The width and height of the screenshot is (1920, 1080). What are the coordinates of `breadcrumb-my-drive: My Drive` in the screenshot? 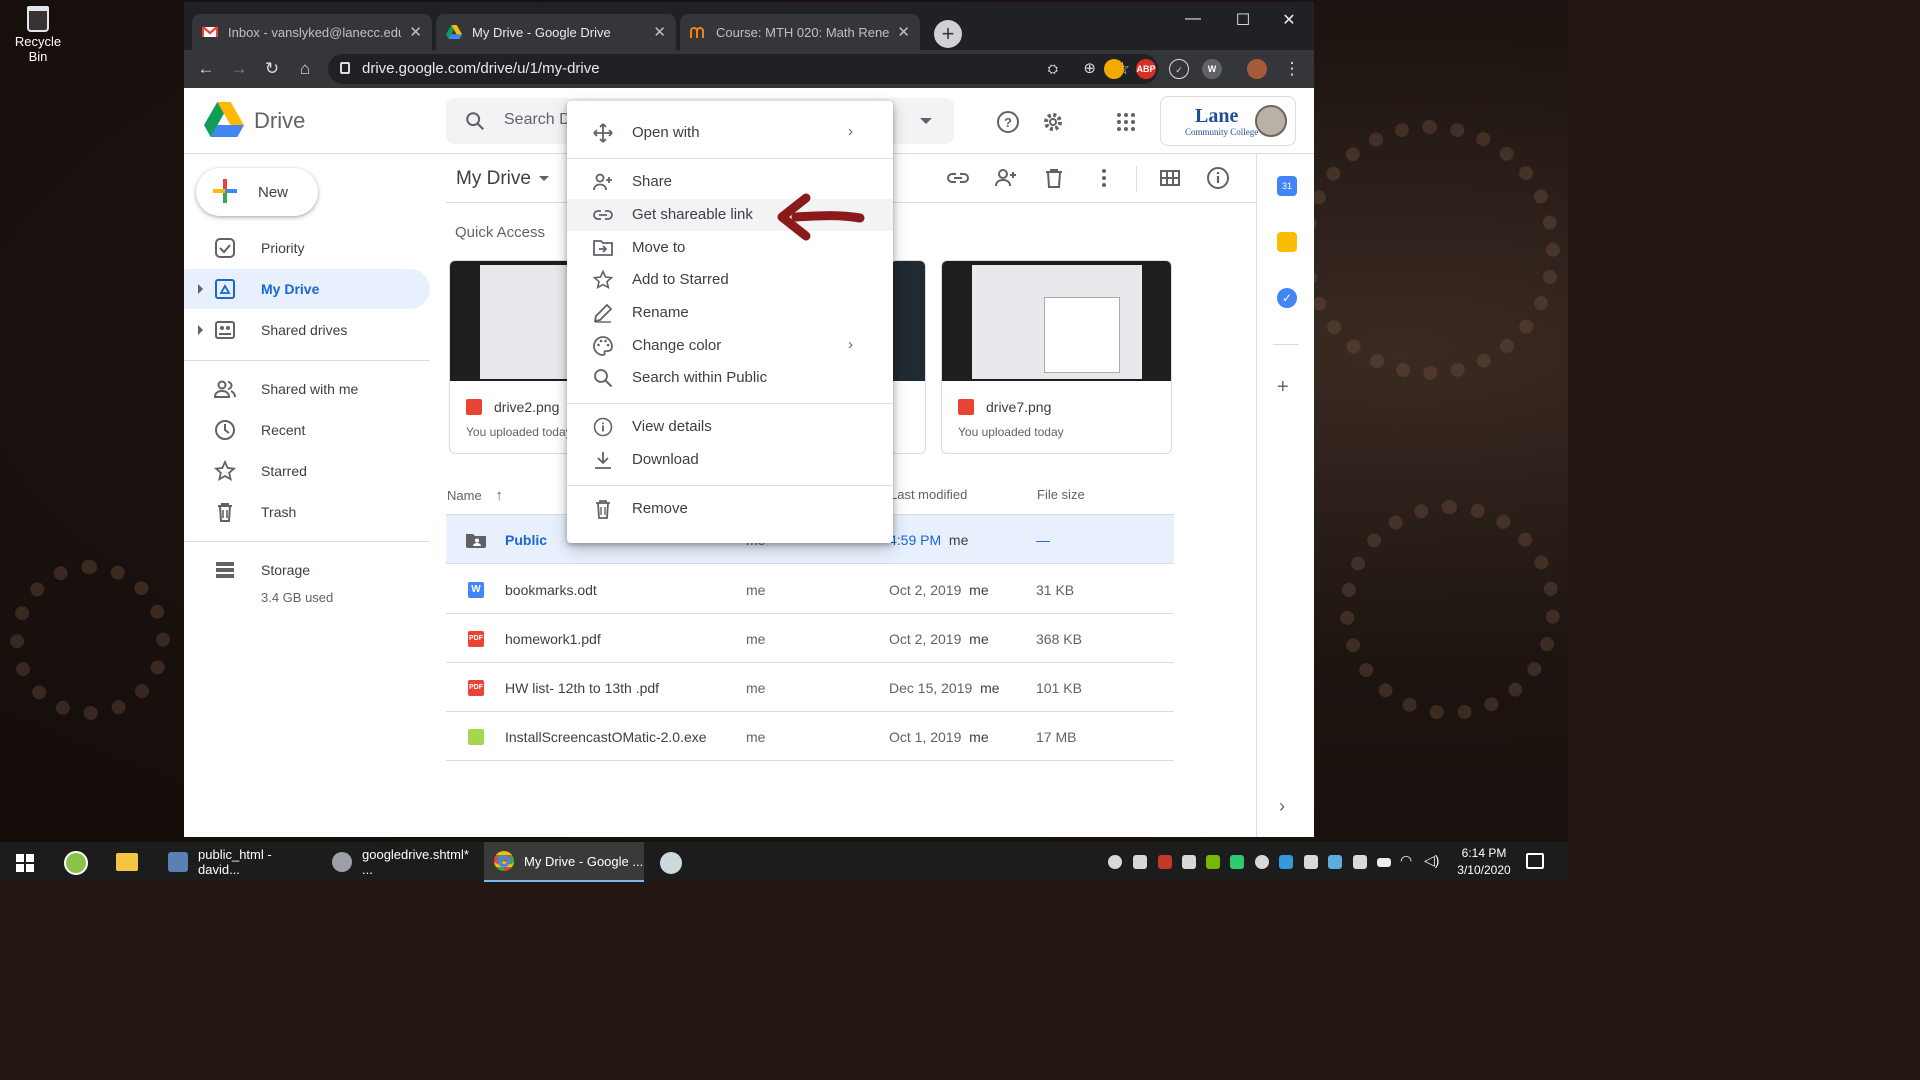 It's located at (493, 179).